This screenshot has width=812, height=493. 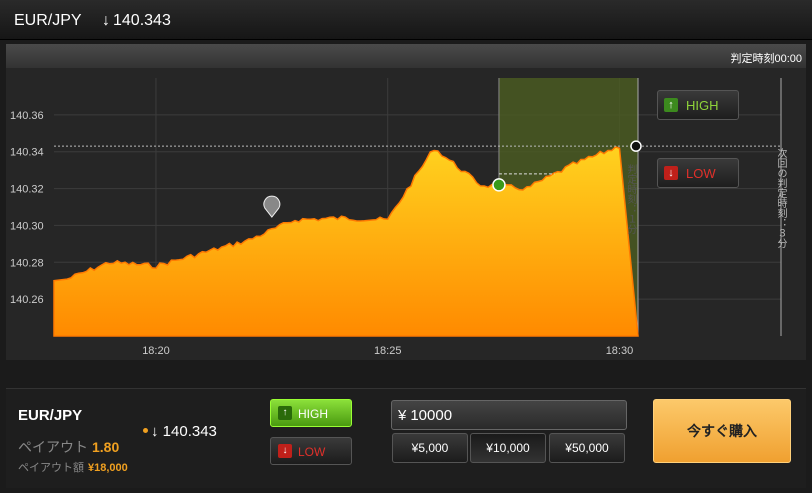 I want to click on panel-rate: ↓ 140.343, so click(x=184, y=431).